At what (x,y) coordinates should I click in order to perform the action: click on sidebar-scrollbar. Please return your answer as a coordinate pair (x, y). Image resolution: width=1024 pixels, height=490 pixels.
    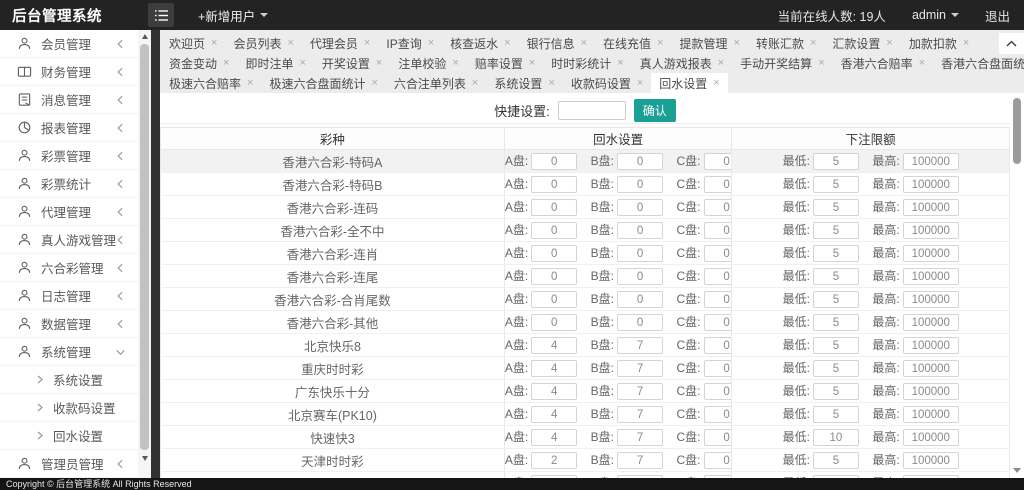
    Looking at the image, I should click on (144, 254).